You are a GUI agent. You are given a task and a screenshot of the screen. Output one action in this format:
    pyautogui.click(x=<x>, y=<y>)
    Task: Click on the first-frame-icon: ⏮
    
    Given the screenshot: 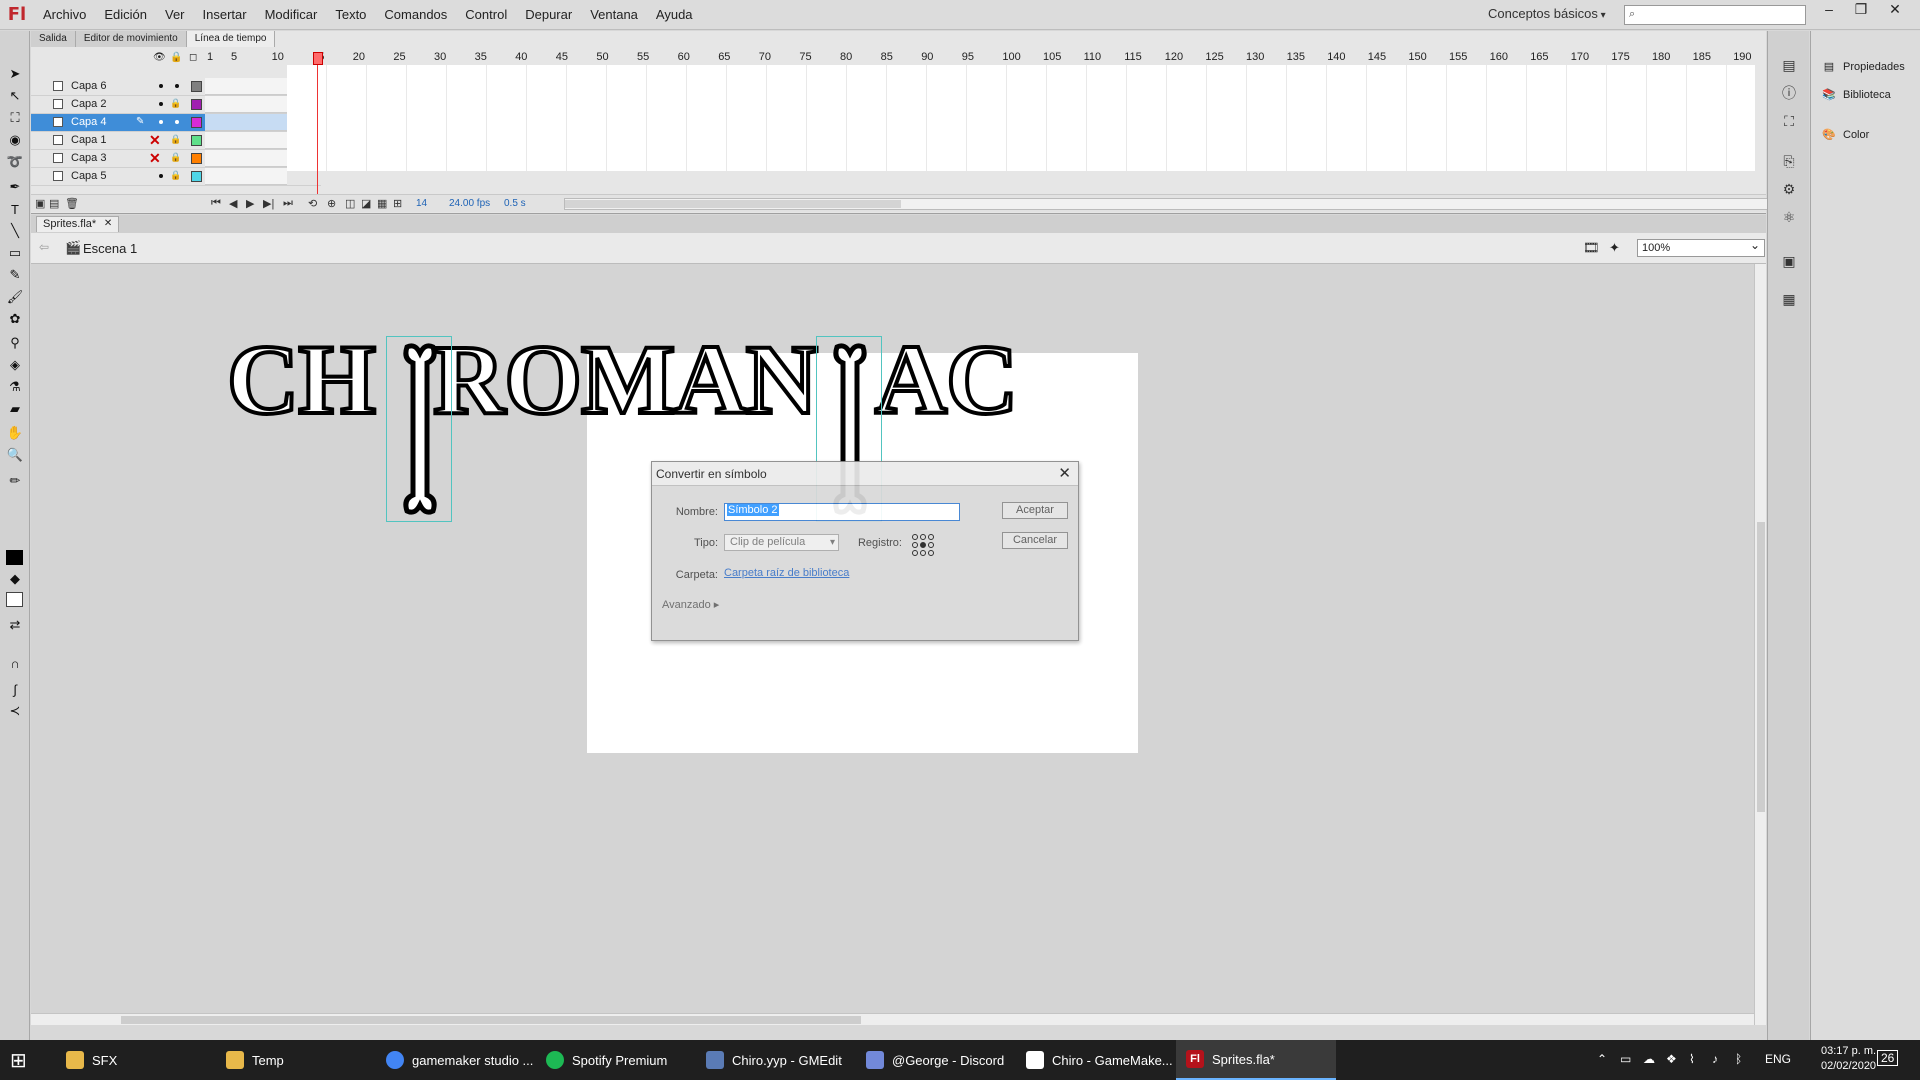 What is the action you would take?
    pyautogui.click(x=216, y=203)
    